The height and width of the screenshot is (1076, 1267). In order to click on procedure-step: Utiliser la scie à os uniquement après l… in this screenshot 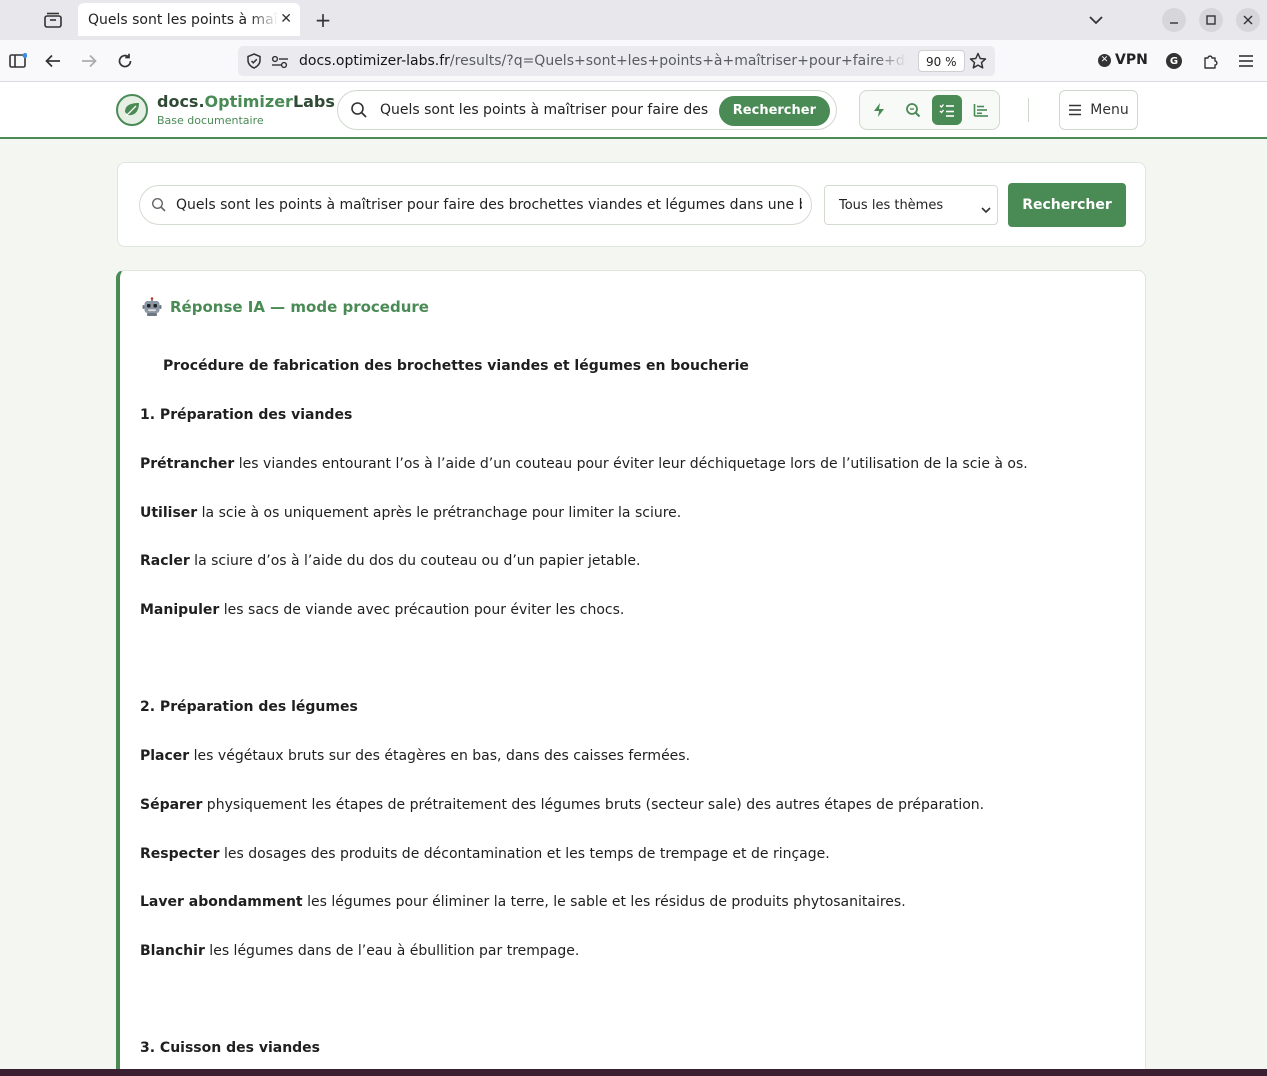, I will do `click(410, 513)`.